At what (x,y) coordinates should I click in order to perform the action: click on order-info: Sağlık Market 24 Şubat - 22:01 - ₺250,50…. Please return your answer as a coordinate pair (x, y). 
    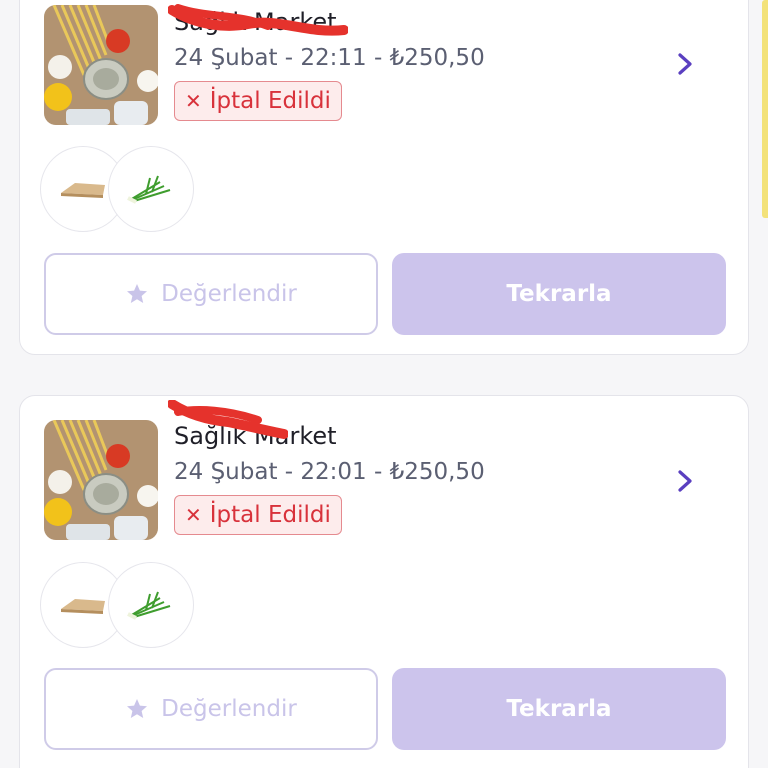
    Looking at the image, I should click on (326, 467).